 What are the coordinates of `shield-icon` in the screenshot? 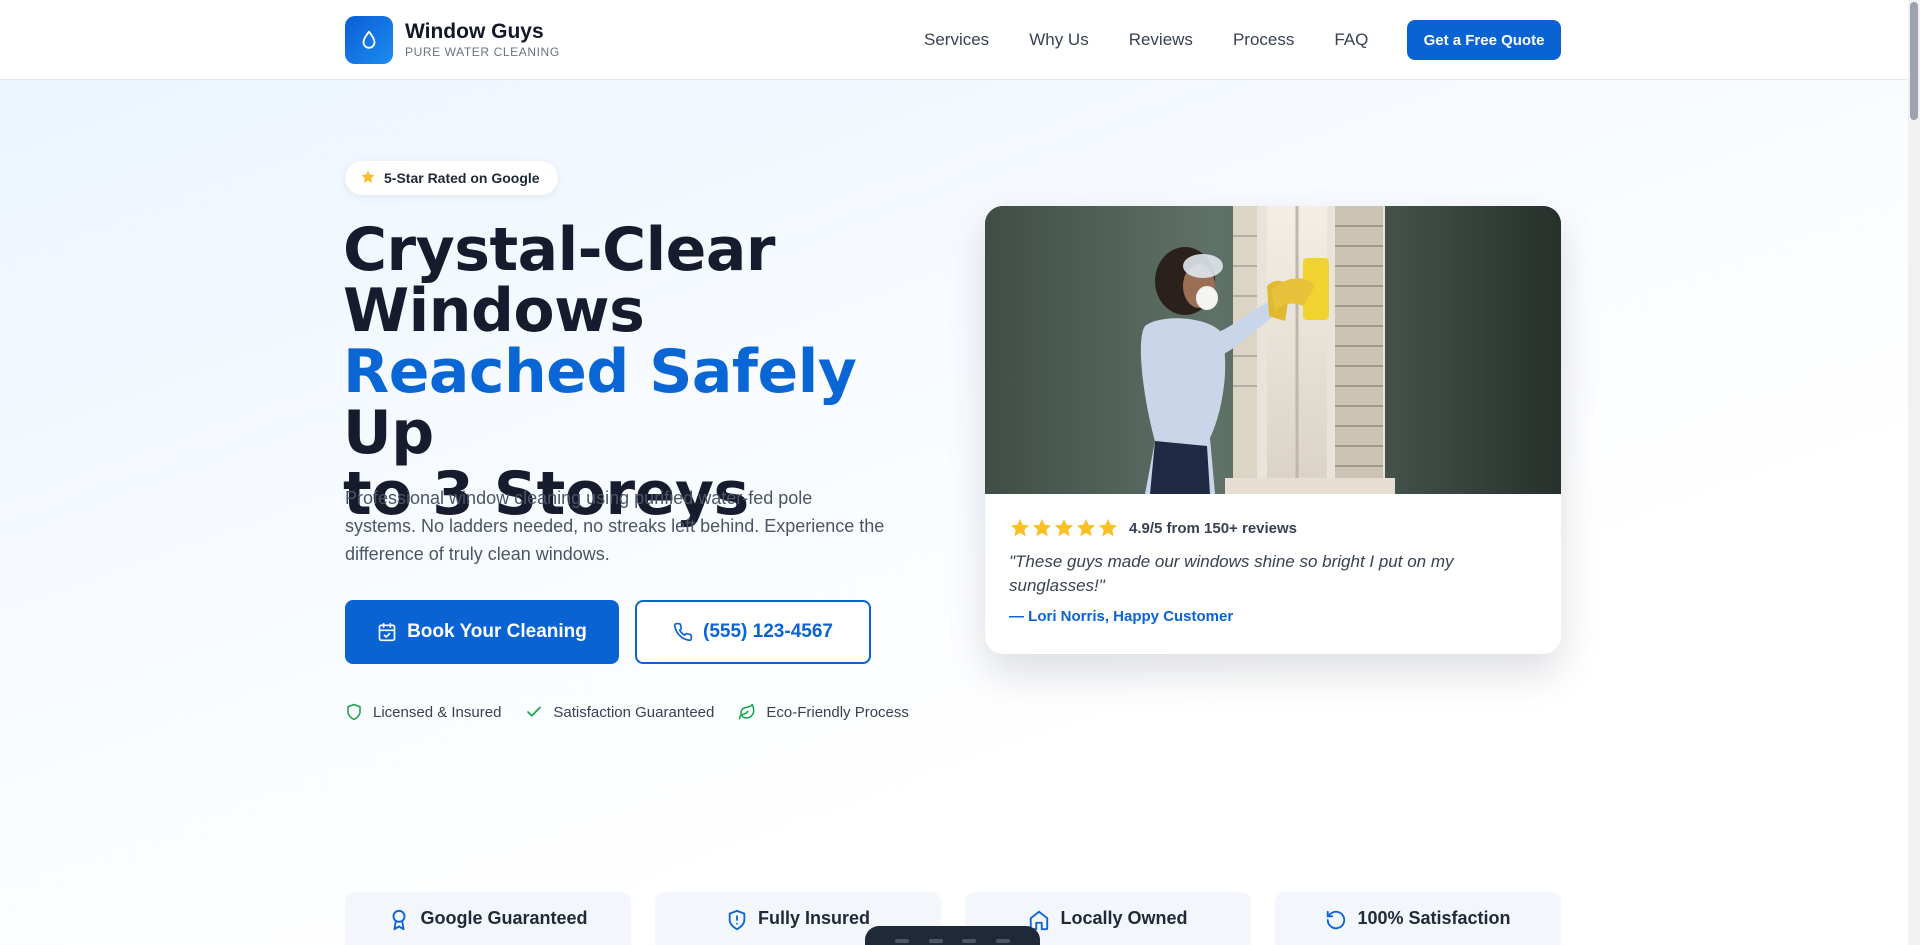 It's located at (354, 712).